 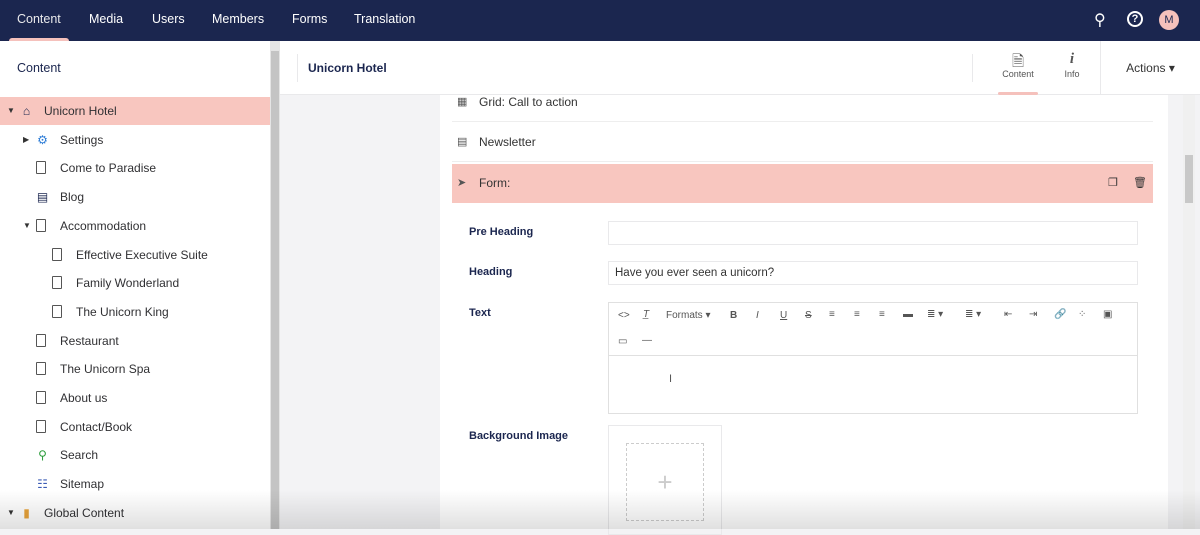 What do you see at coordinates (684, 315) in the screenshot?
I see `formats-label: Formats` at bounding box center [684, 315].